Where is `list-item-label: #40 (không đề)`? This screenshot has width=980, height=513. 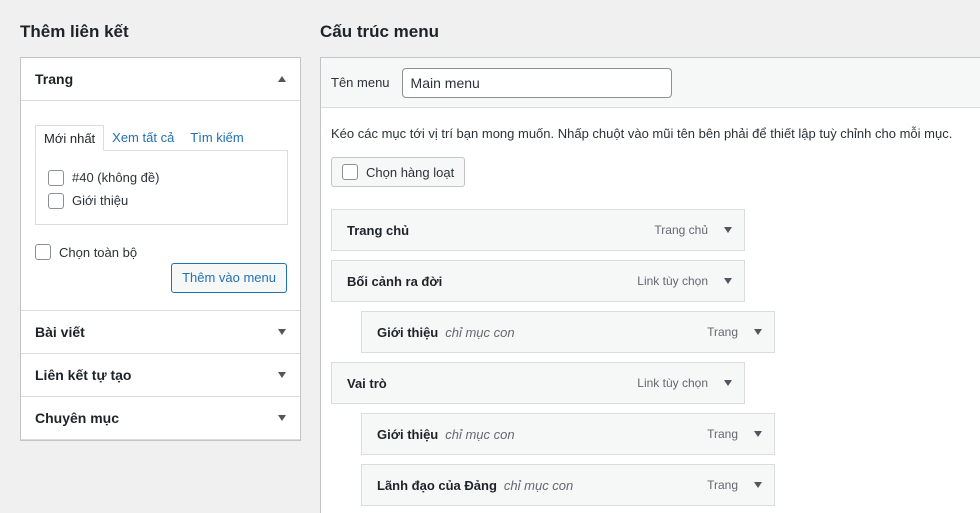 list-item-label: #40 (không đề) is located at coordinates (116, 177).